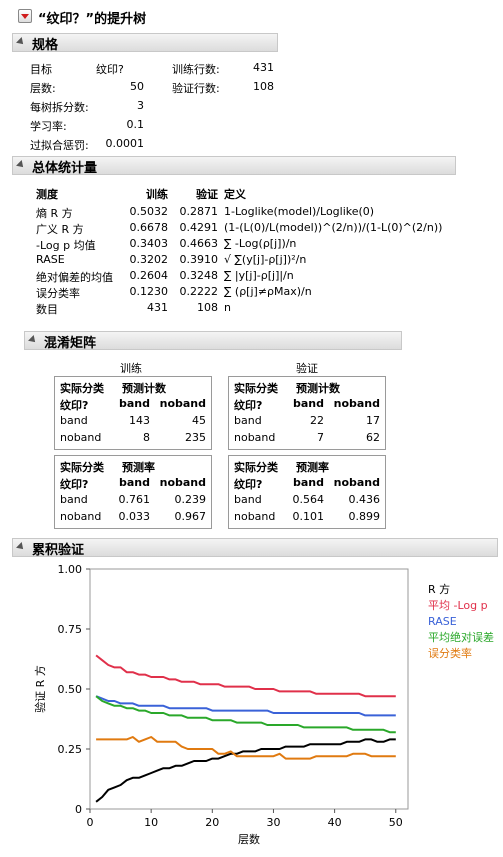  What do you see at coordinates (235, 194) in the screenshot?
I see `col-header-definition: 定义` at bounding box center [235, 194].